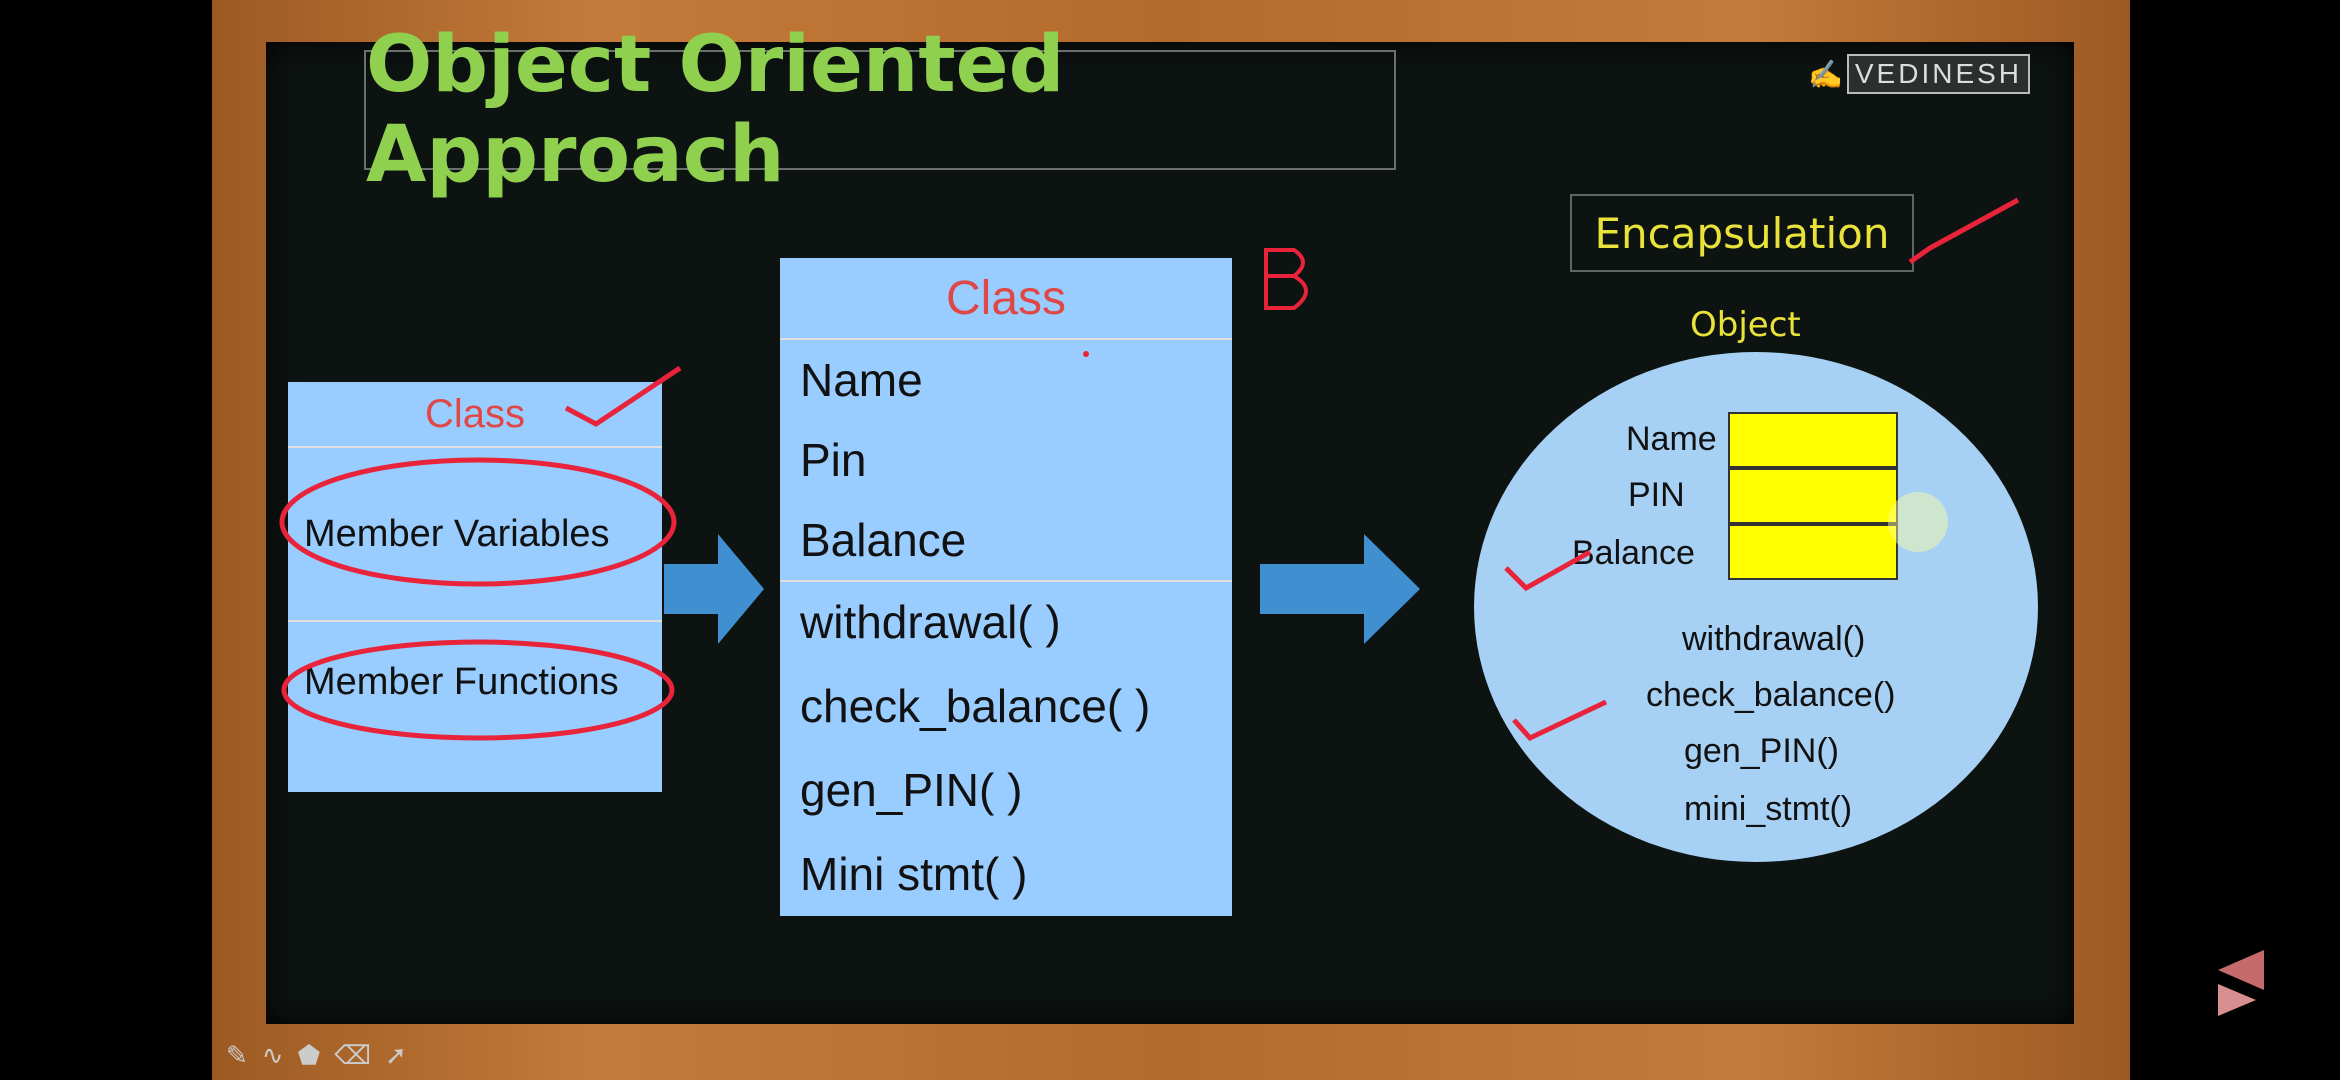 Image resolution: width=2340 pixels, height=1080 pixels. Describe the element at coordinates (478, 522) in the screenshot. I see `circle-member-variables` at that location.